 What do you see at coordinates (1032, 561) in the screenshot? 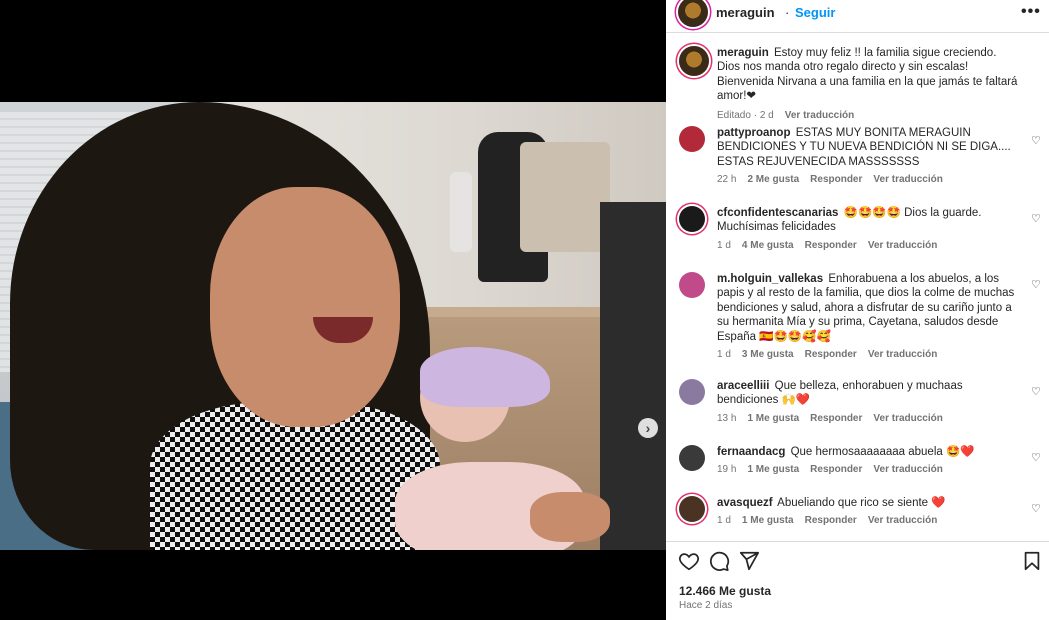
I see `bookmark-icon` at bounding box center [1032, 561].